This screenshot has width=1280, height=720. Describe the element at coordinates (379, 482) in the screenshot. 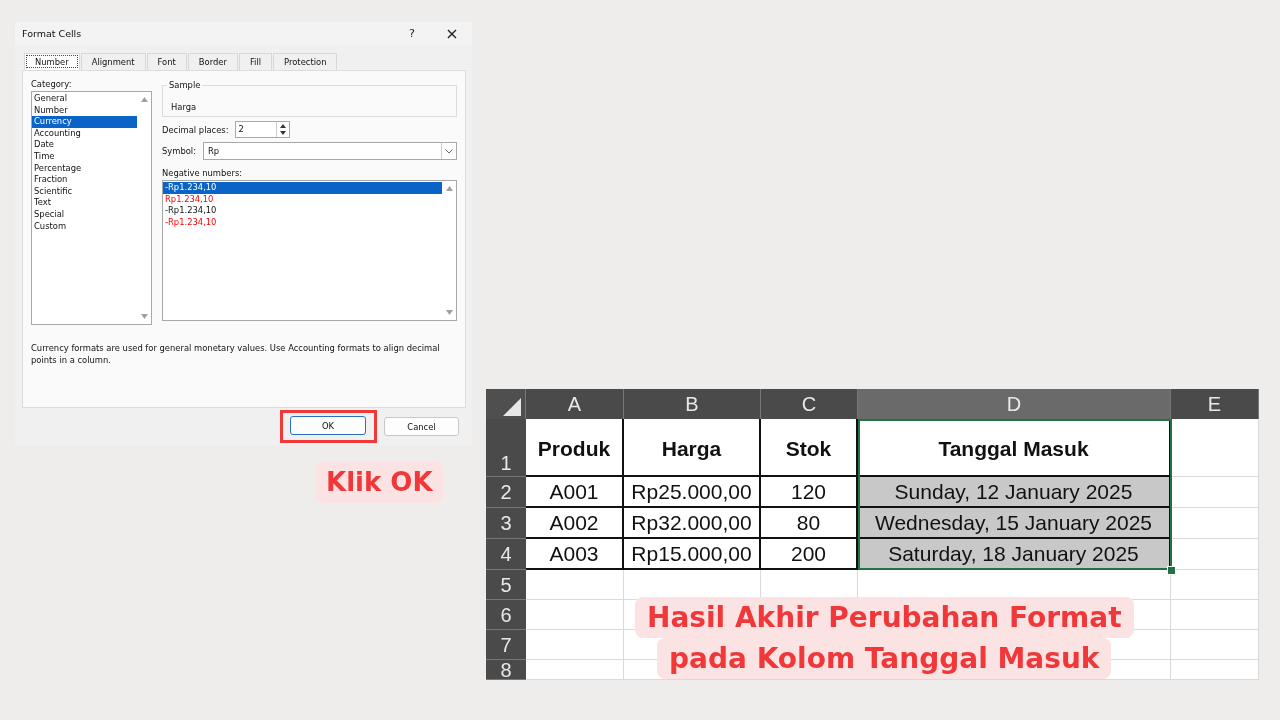

I see `caption: Klik OK` at that location.